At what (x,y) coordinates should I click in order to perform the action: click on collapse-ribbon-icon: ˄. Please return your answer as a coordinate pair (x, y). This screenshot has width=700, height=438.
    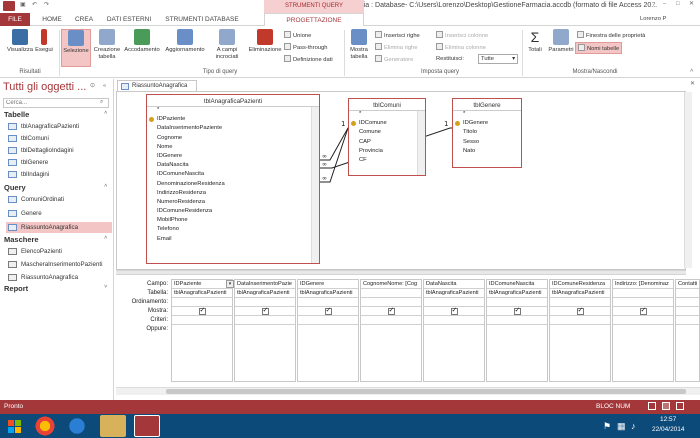
    Looking at the image, I should click on (691, 71).